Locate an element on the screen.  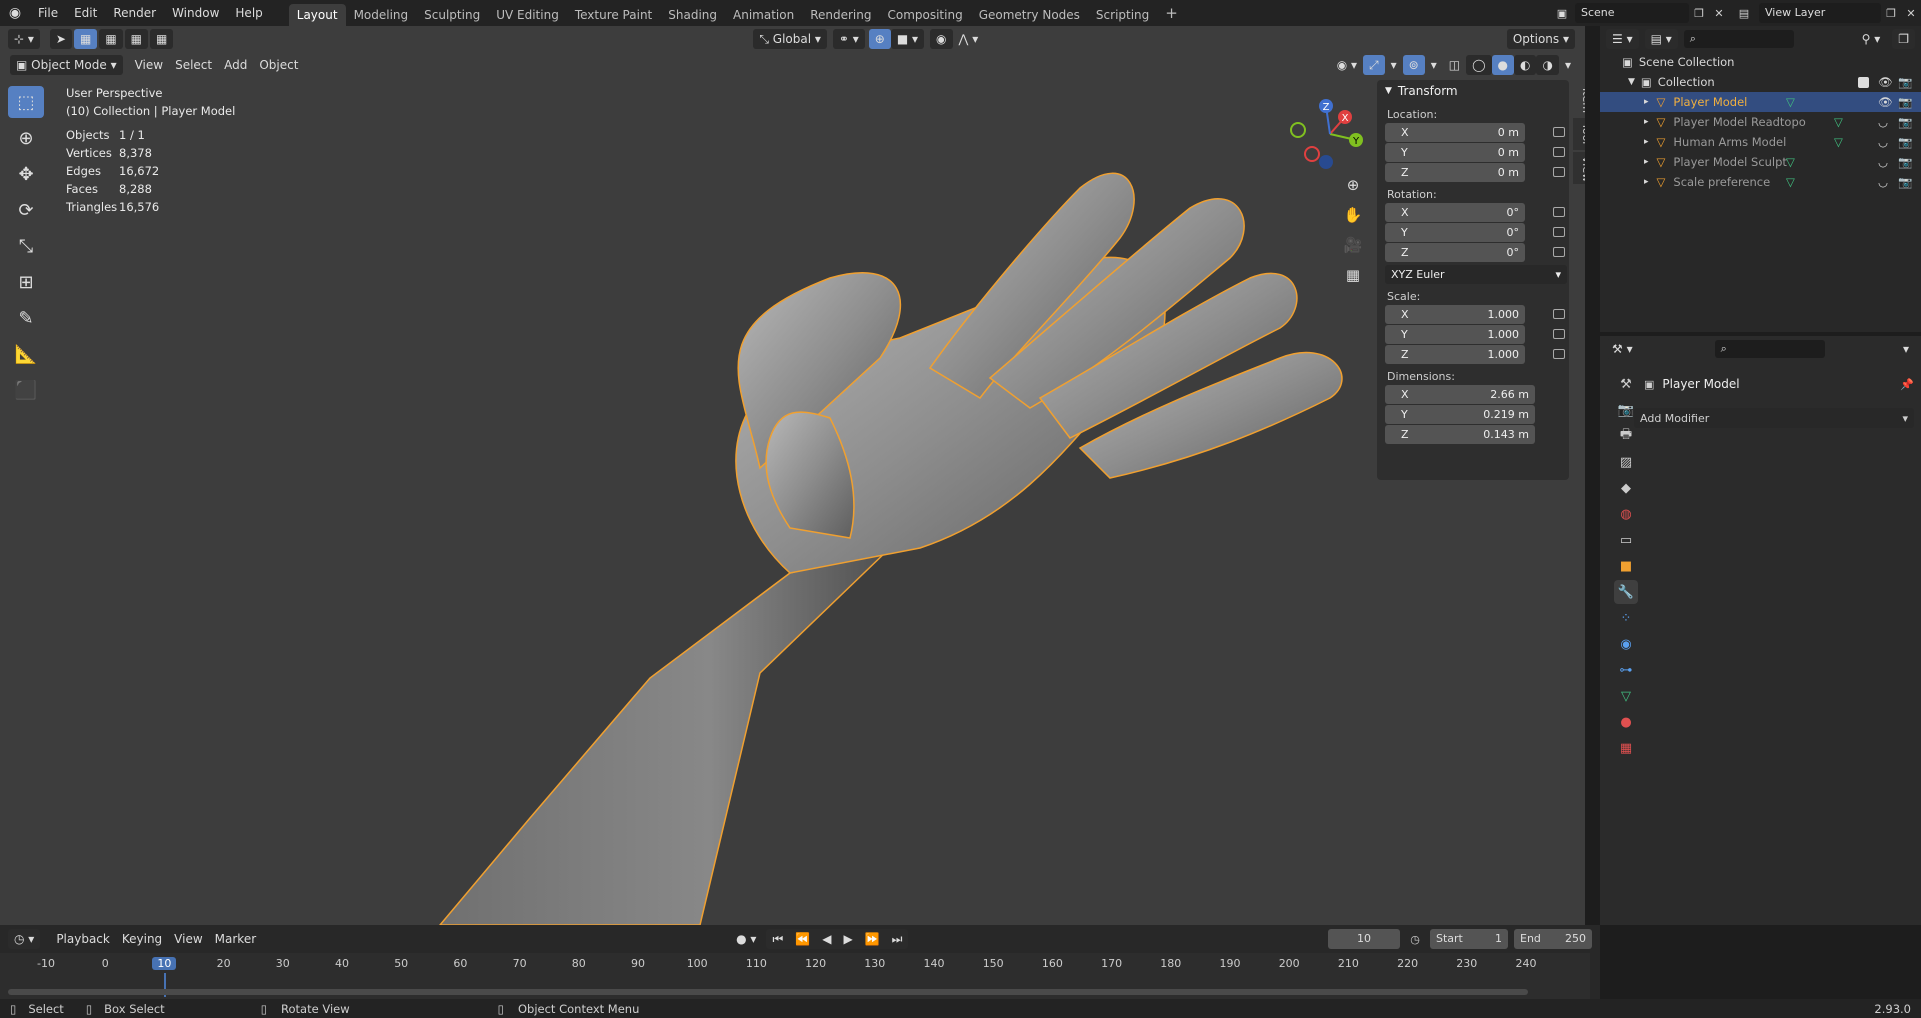
menu-help: Help is located at coordinates (248, 13).